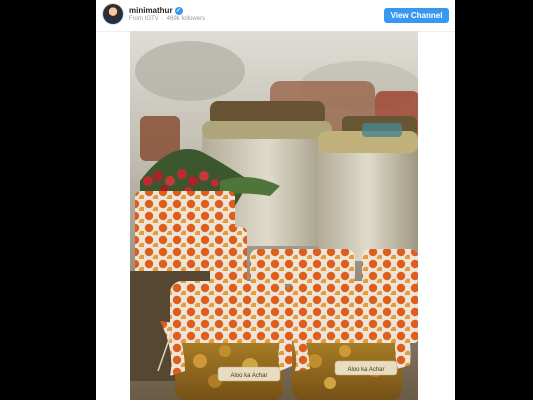  I want to click on username: minimathur ✓, so click(156, 10).